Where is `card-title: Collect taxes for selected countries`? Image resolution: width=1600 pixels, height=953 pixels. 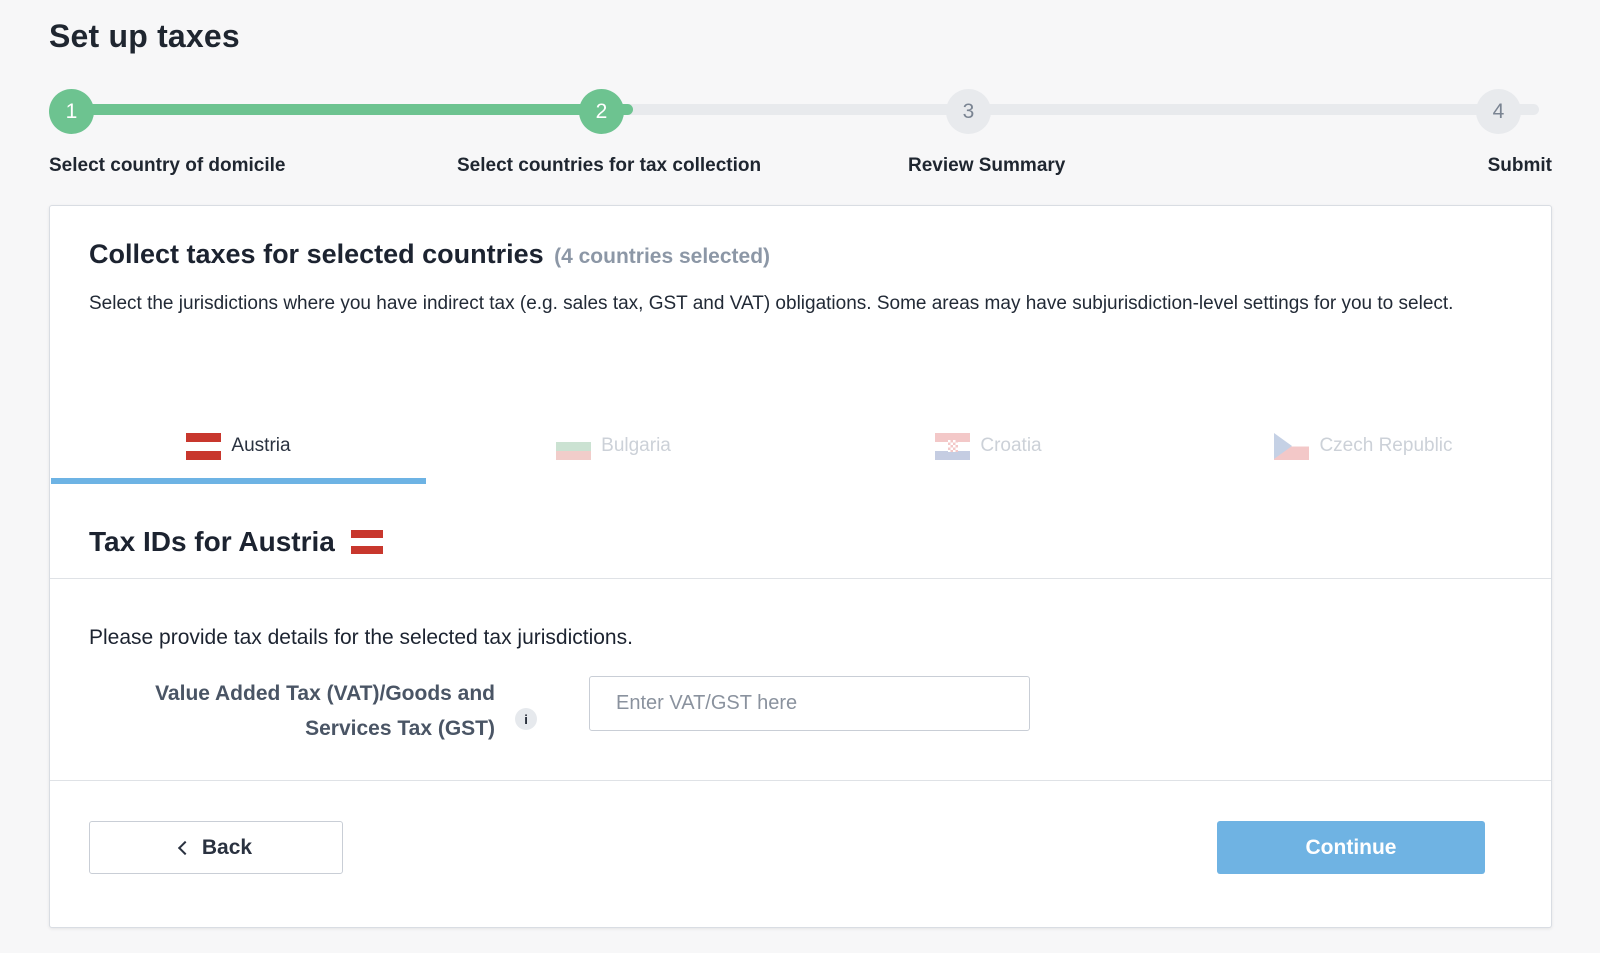 card-title: Collect taxes for selected countries is located at coordinates (316, 254).